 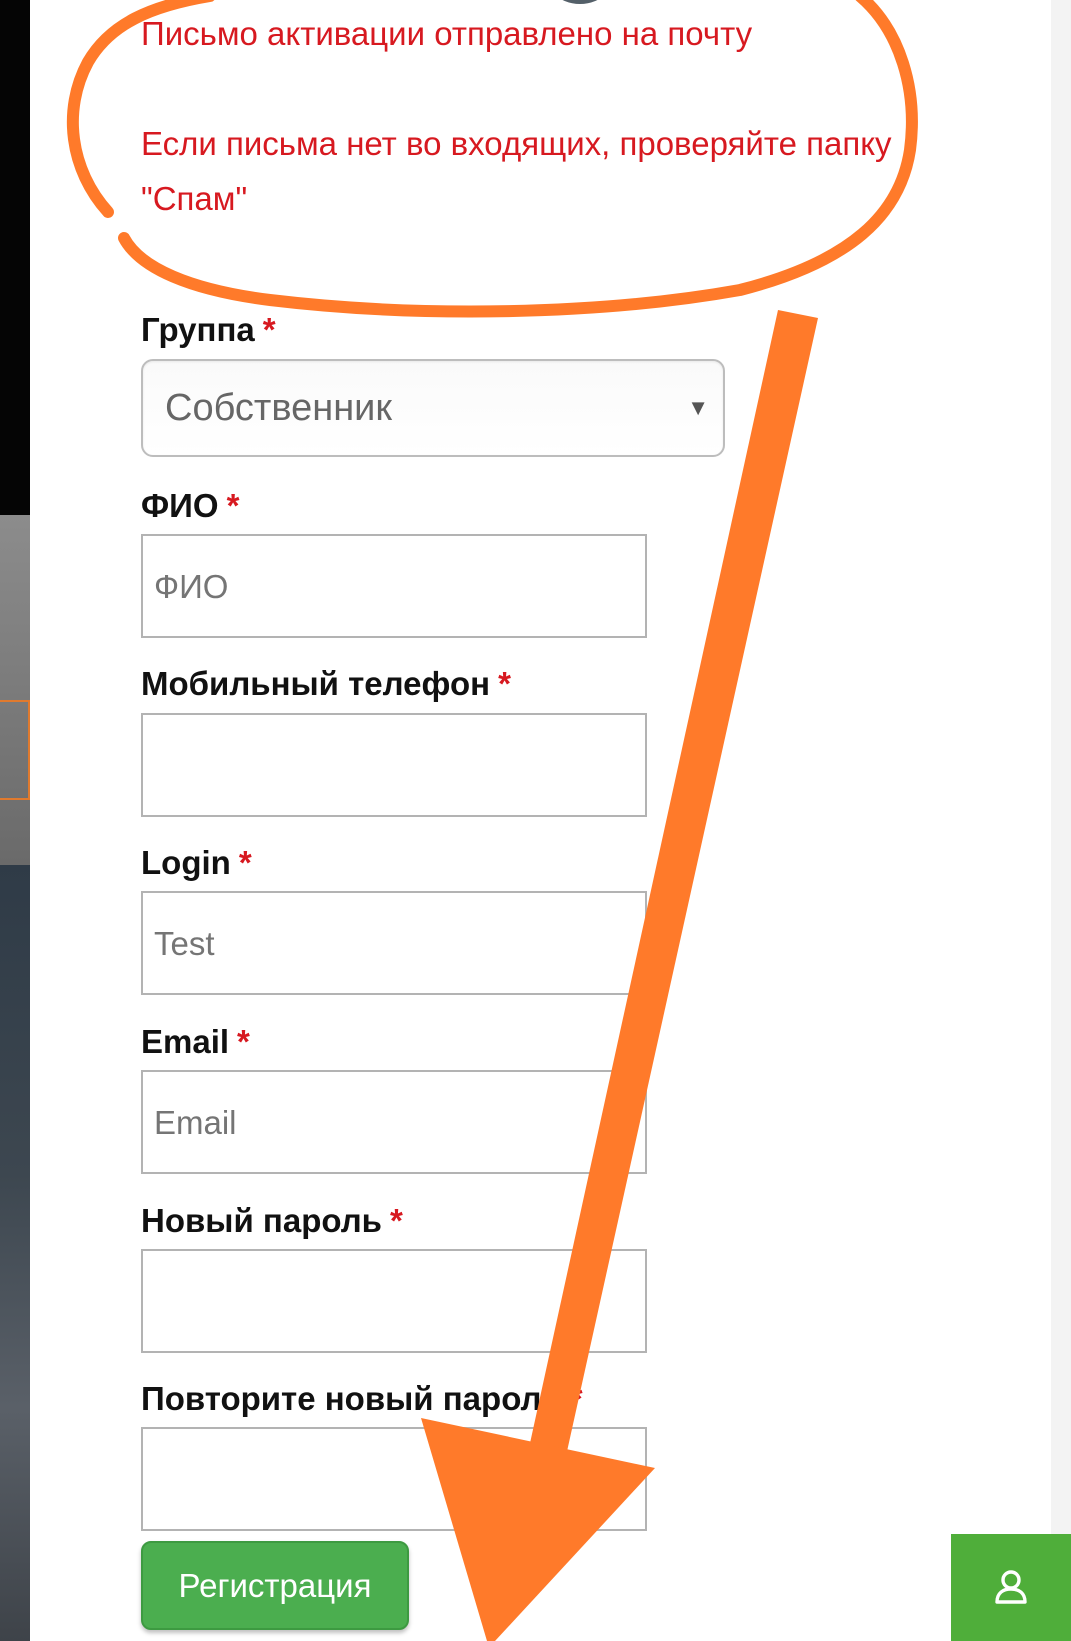 What do you see at coordinates (394, 765) in the screenshot?
I see `phone-input` at bounding box center [394, 765].